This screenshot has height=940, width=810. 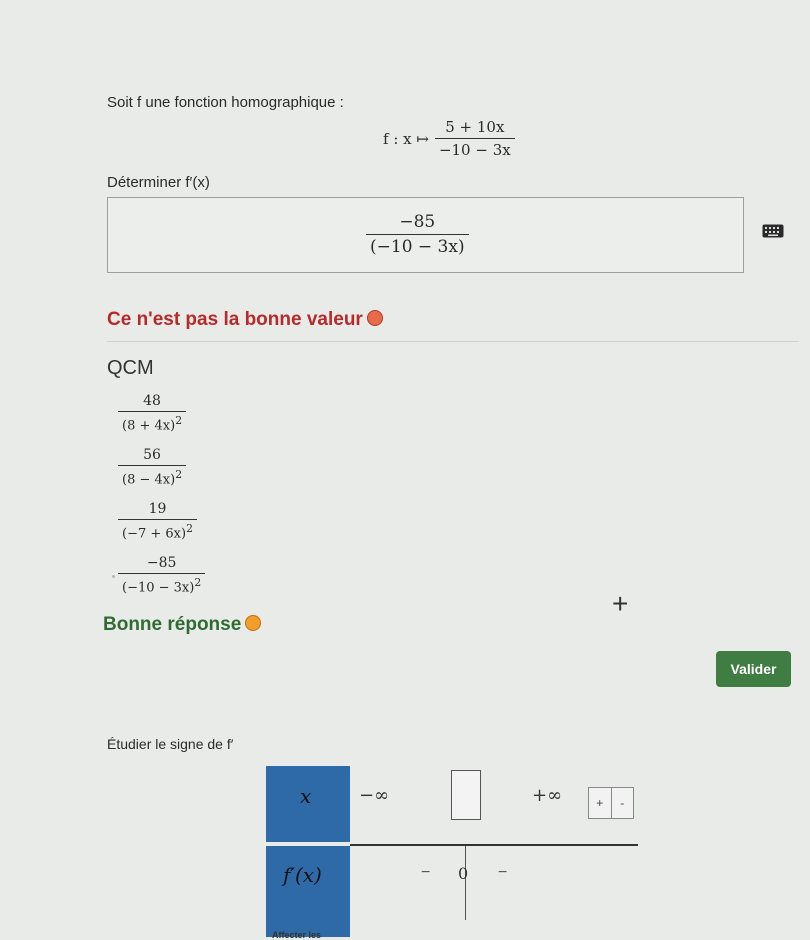 I want to click on definition-fraction: 5 + 10x −10 − 3x, so click(x=474, y=138).